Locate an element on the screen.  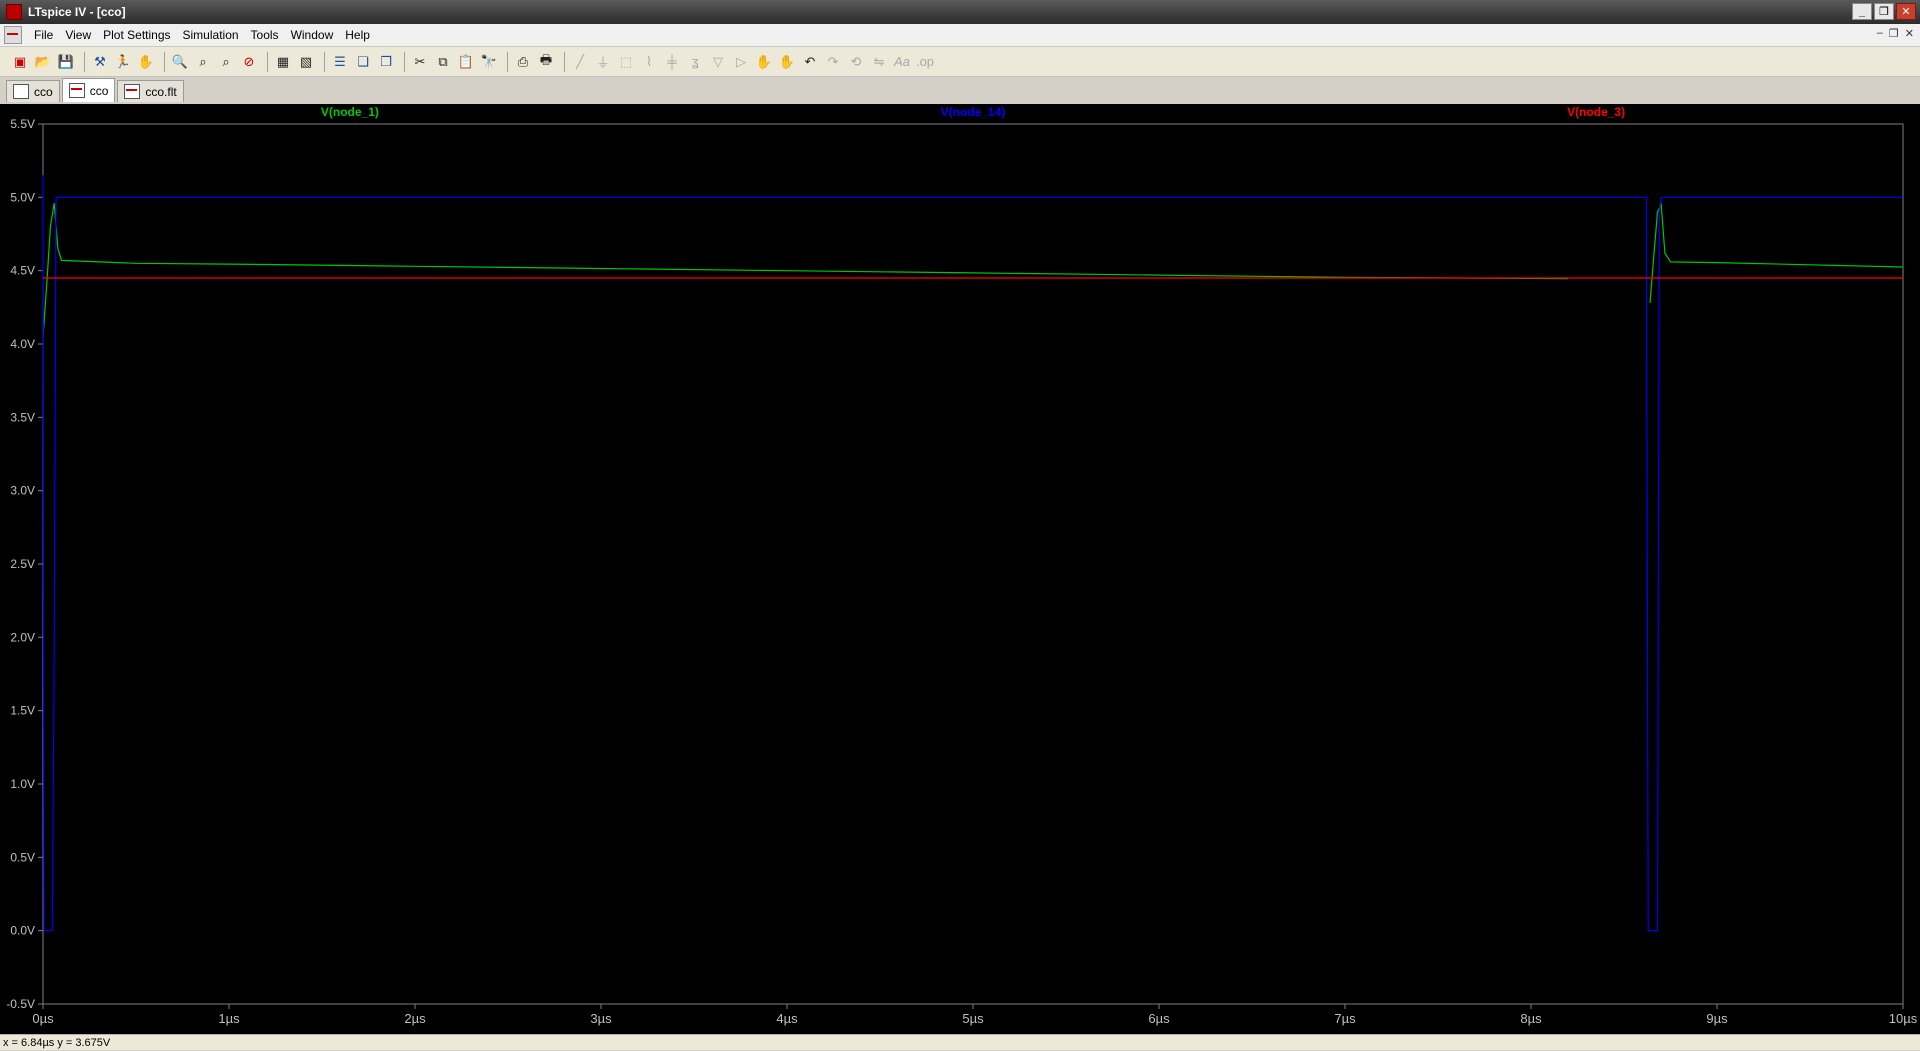
tile-vertical-icon: ❐ is located at coordinates (386, 62).